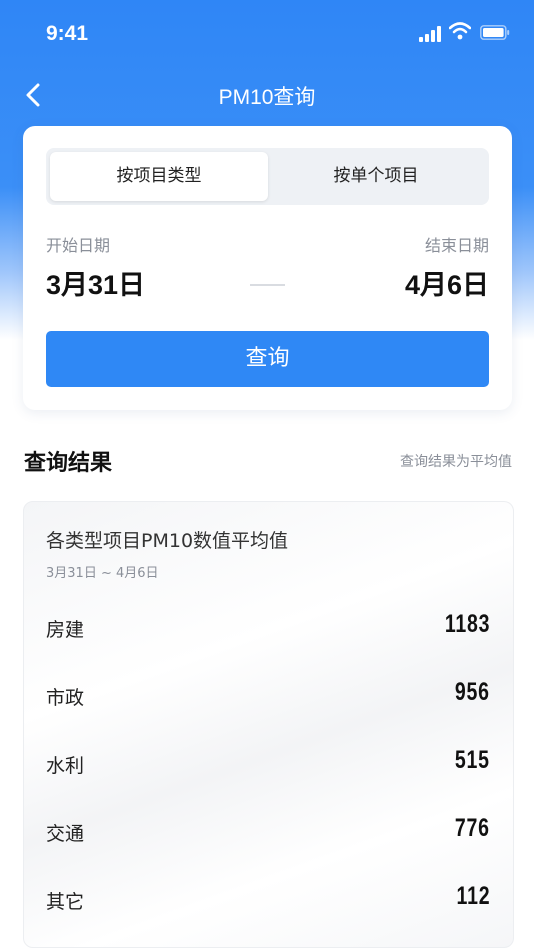 The image size is (534, 950). Describe the element at coordinates (456, 245) in the screenshot. I see `end-date-label: 结束日期` at that location.